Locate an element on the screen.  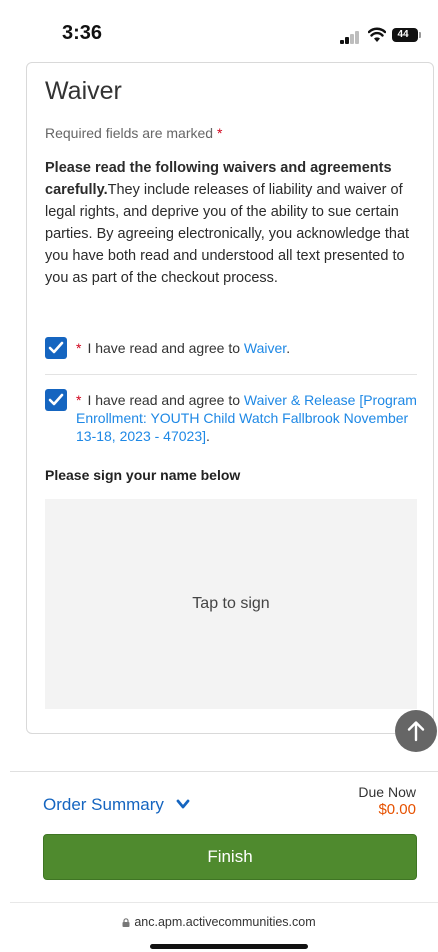
signature-hint: Tap to sign is located at coordinates (231, 603).